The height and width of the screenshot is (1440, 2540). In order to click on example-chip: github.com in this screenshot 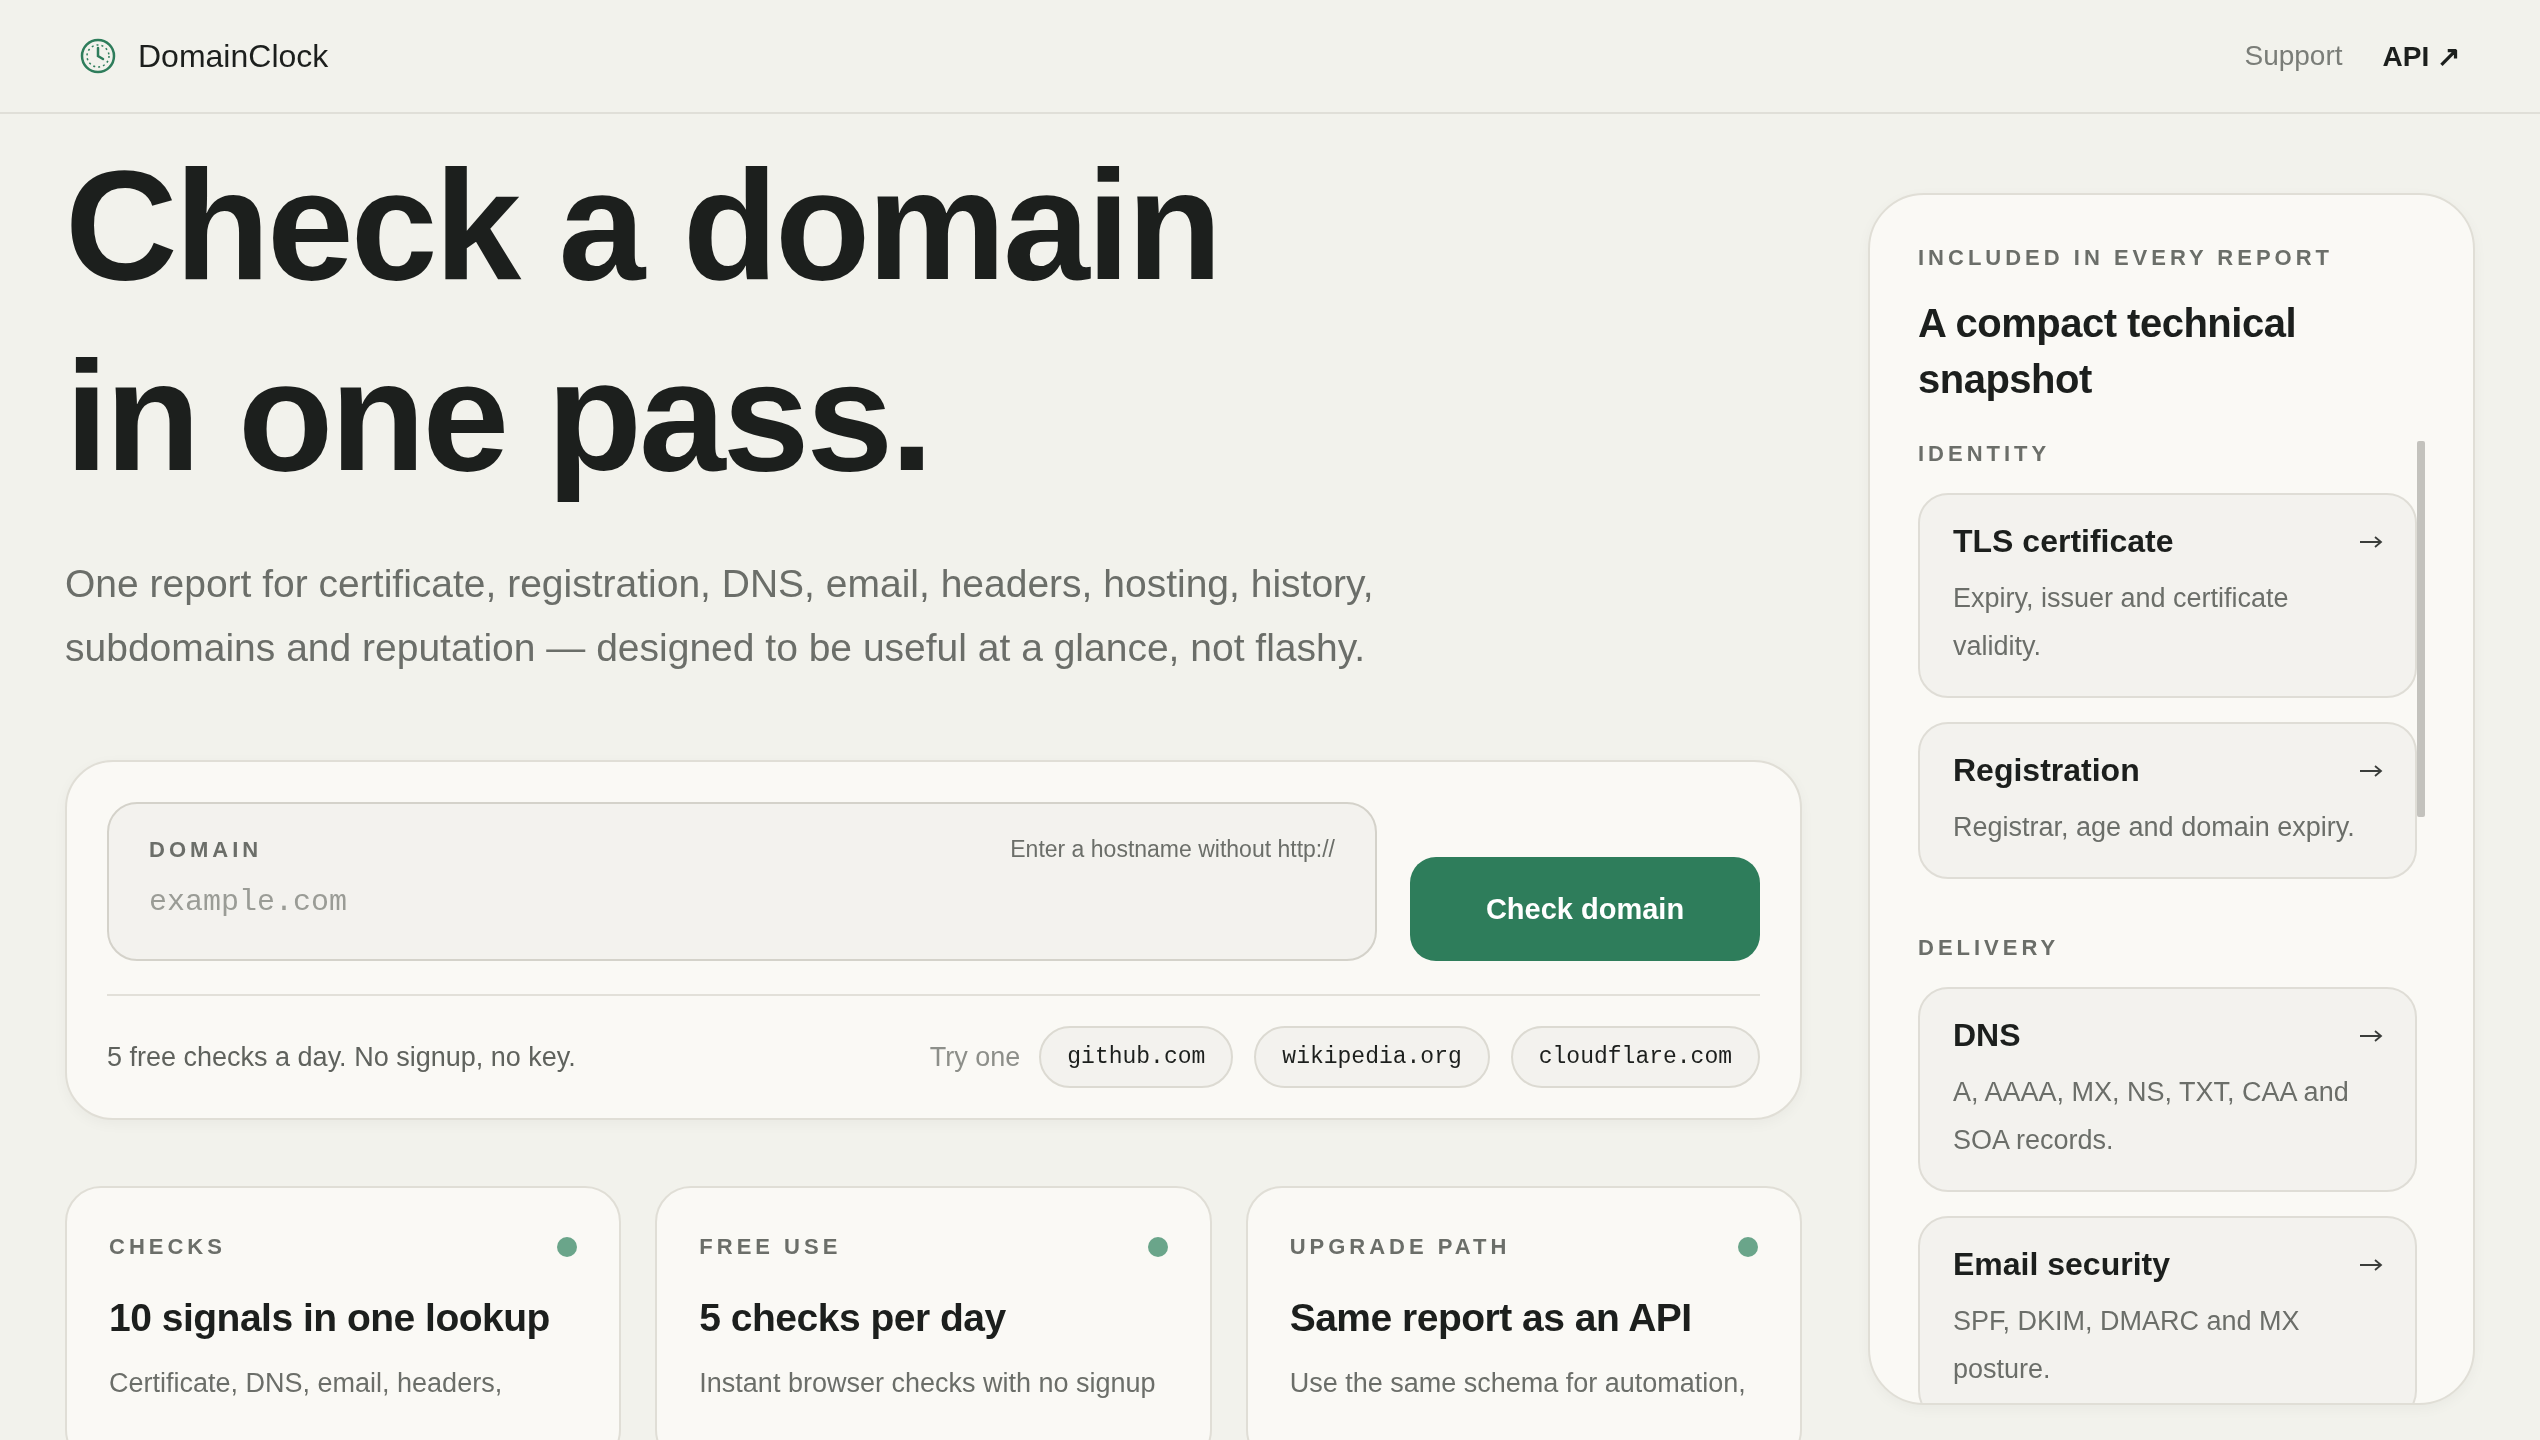, I will do `click(1136, 1057)`.